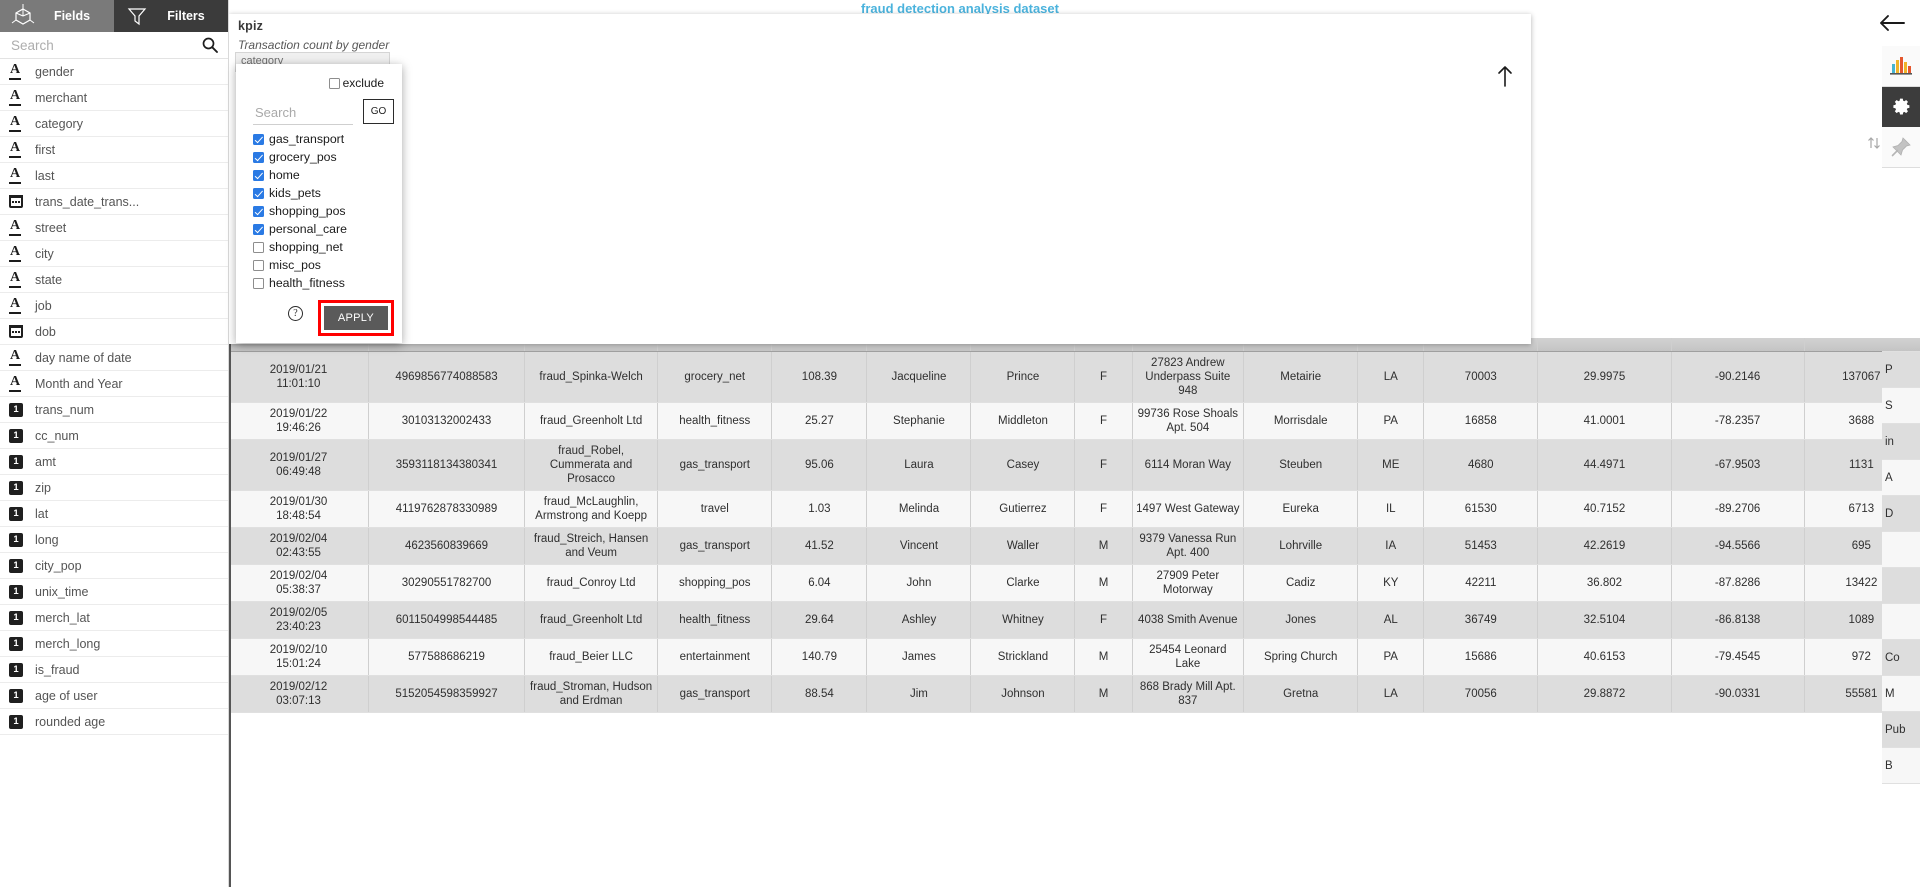  Describe the element at coordinates (1023, 377) in the screenshot. I see `table-cell-last: Prince` at that location.